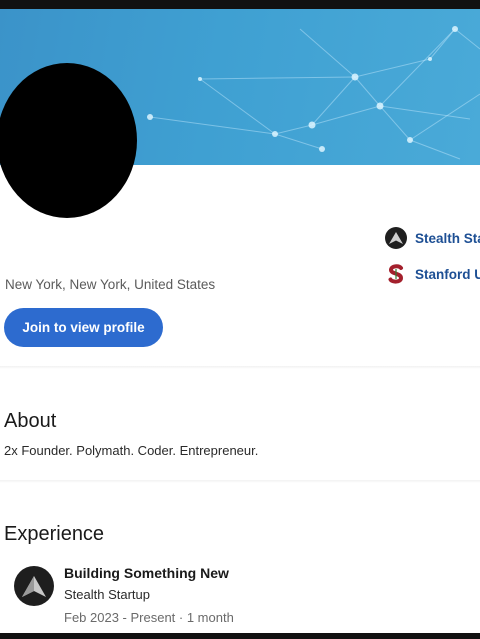  I want to click on sidebar-item-label: Stanford U, so click(447, 274).